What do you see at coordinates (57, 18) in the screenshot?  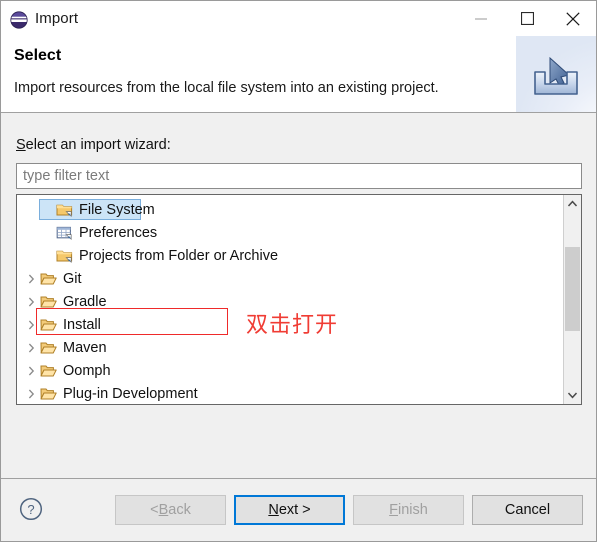 I see `window-title: Import` at bounding box center [57, 18].